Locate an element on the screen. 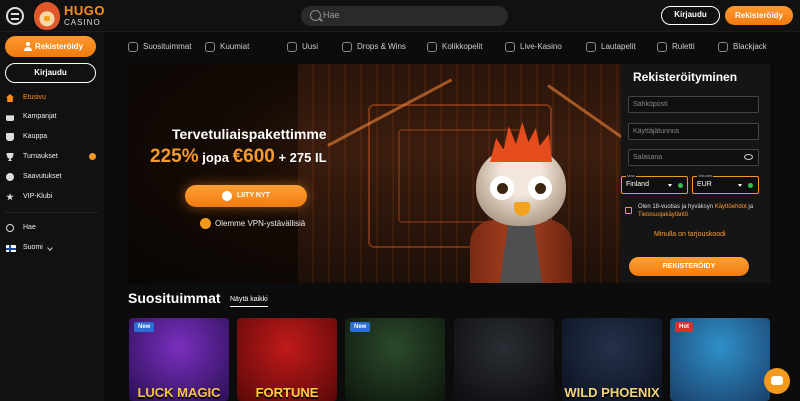  popular-icon is located at coordinates (133, 47).